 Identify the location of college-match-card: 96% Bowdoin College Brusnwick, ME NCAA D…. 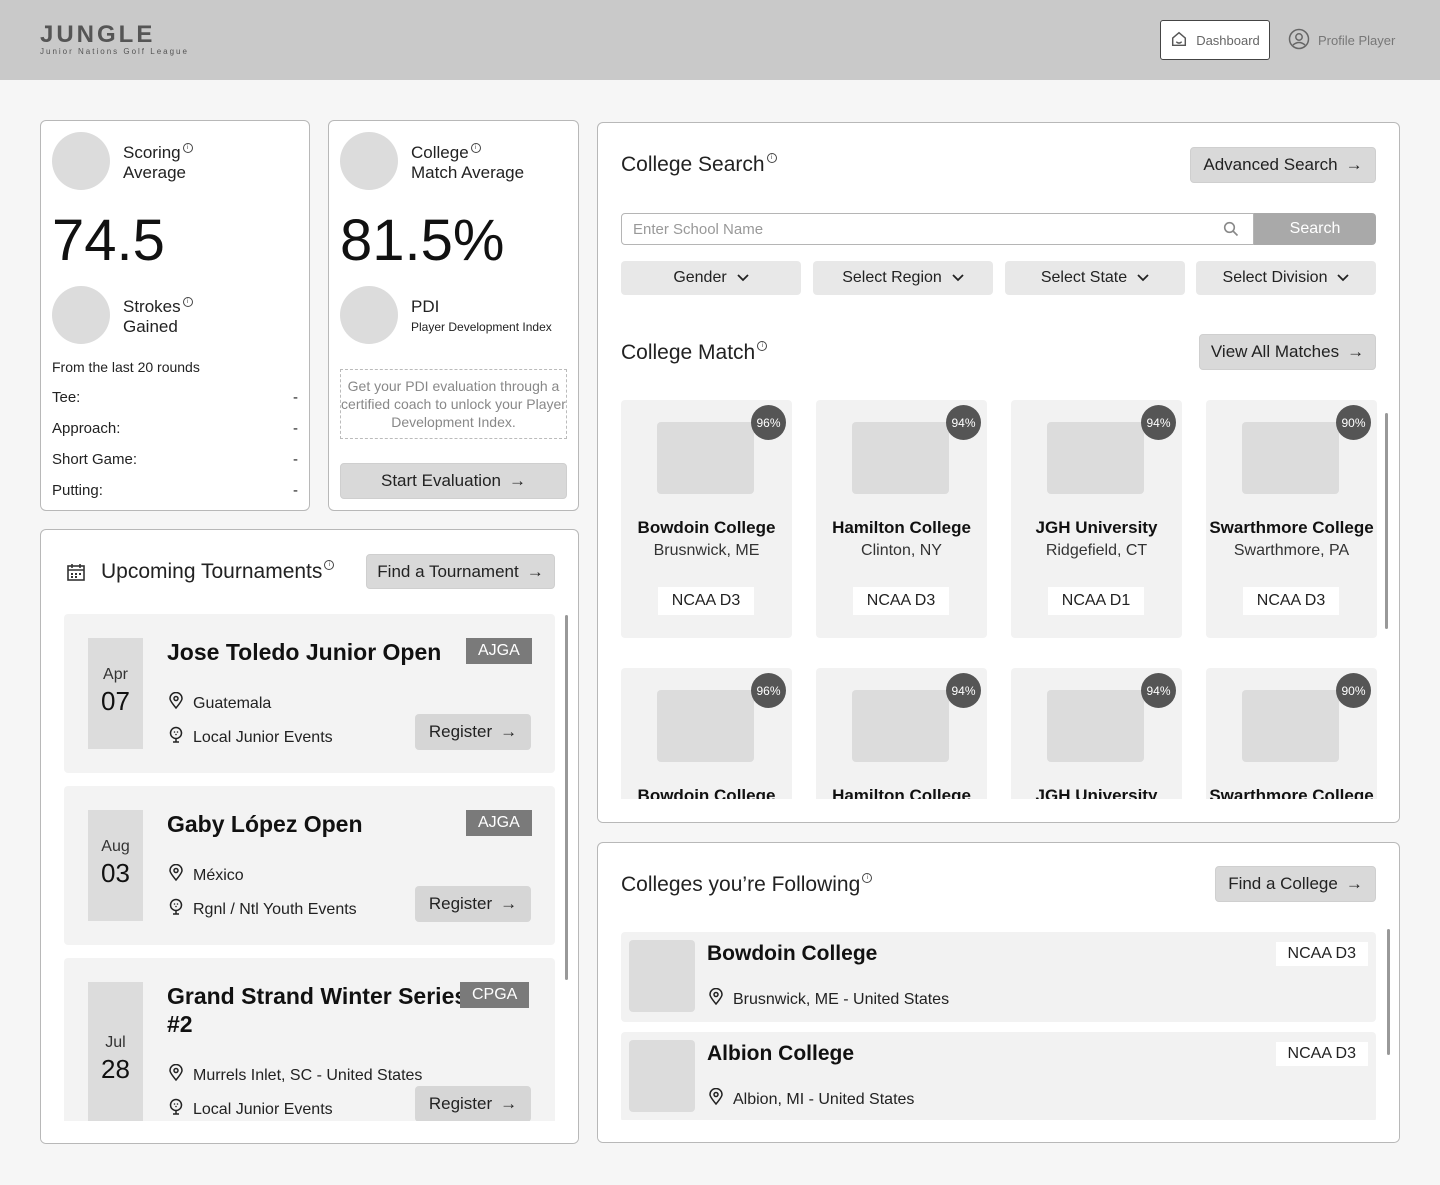
(706, 519).